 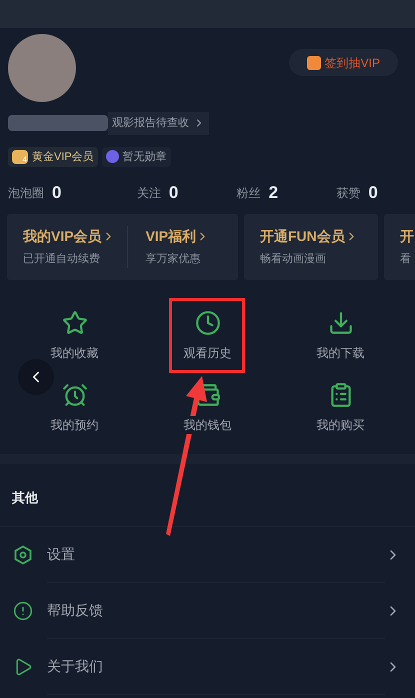 I want to click on badge-label: 暂无勋章, so click(x=144, y=157).